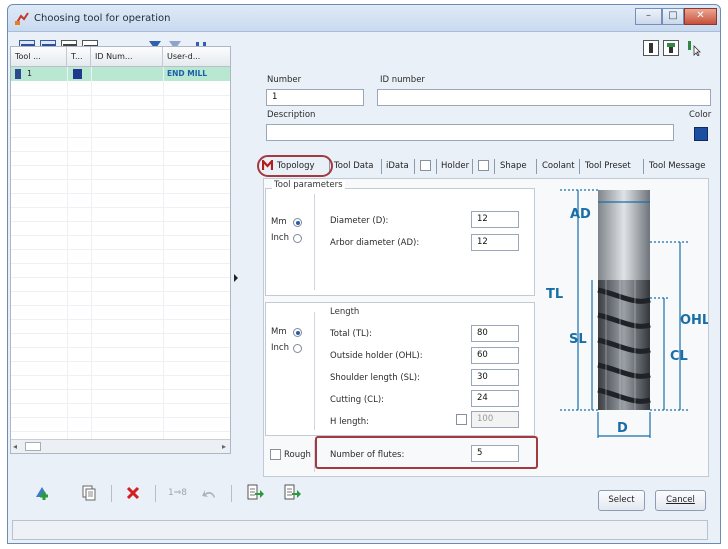  Describe the element at coordinates (275, 454) in the screenshot. I see `rough-checkbox` at that location.